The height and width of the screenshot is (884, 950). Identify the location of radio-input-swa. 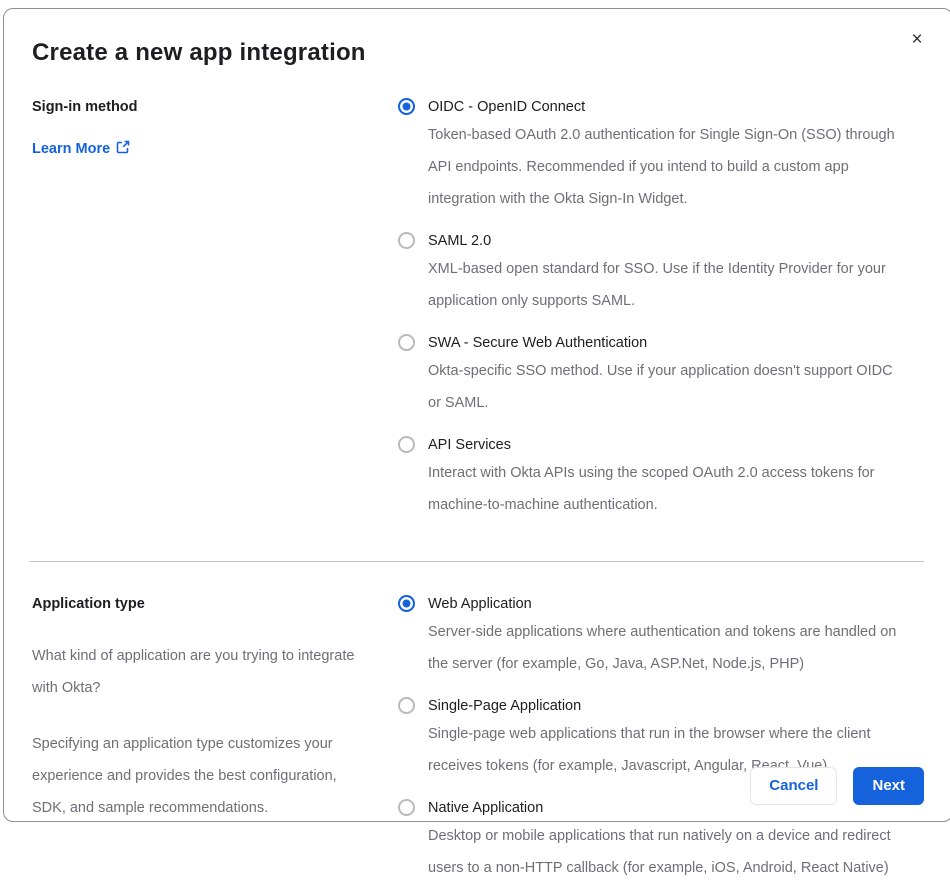
(406, 342).